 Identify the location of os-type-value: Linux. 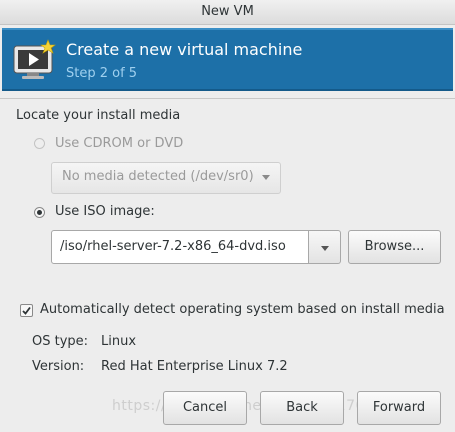
(119, 341).